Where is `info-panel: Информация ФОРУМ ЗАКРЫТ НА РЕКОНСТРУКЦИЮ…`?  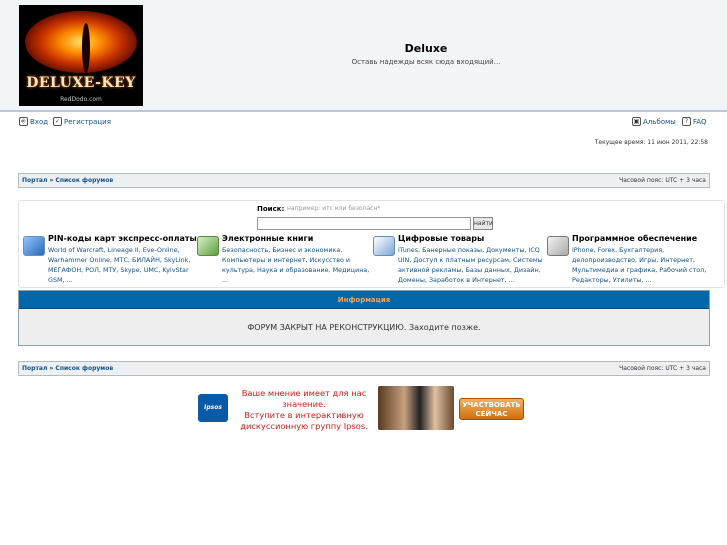 info-panel: Информация ФОРУМ ЗАКРЫТ НА РЕКОНСТРУКЦИЮ… is located at coordinates (364, 318).